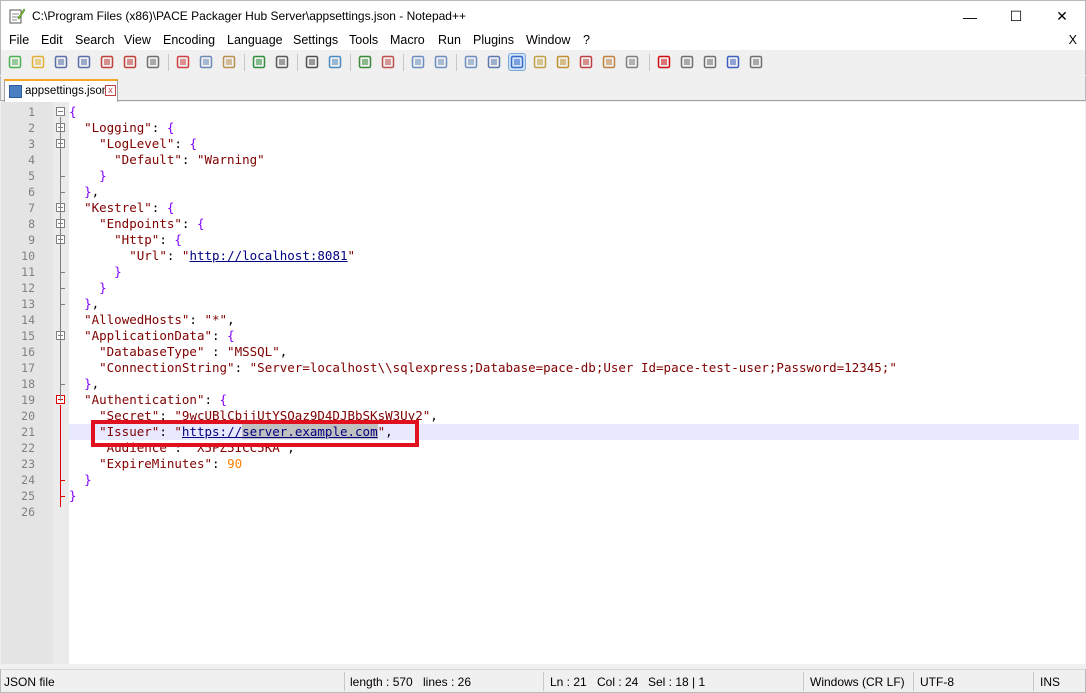 This screenshot has height=693, width=1086. Describe the element at coordinates (687, 62) in the screenshot. I see `stop-macro-icon` at that location.